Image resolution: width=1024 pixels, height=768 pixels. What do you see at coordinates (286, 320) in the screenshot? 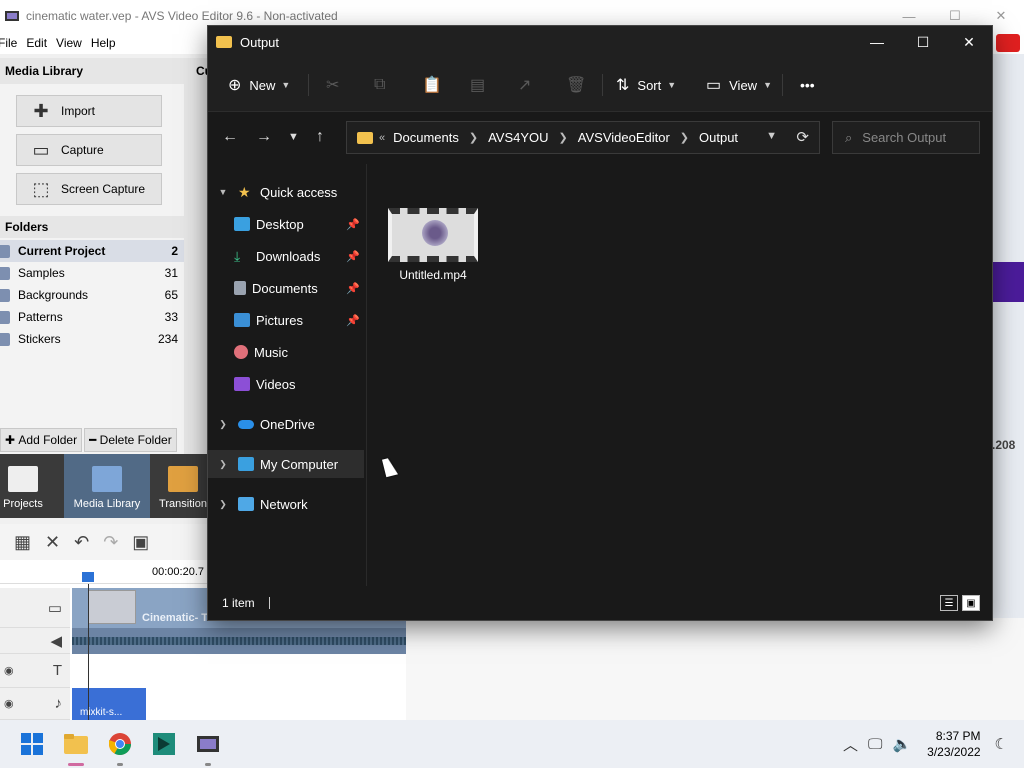
I see `nav-pictures: Pictures 📌` at bounding box center [286, 320].